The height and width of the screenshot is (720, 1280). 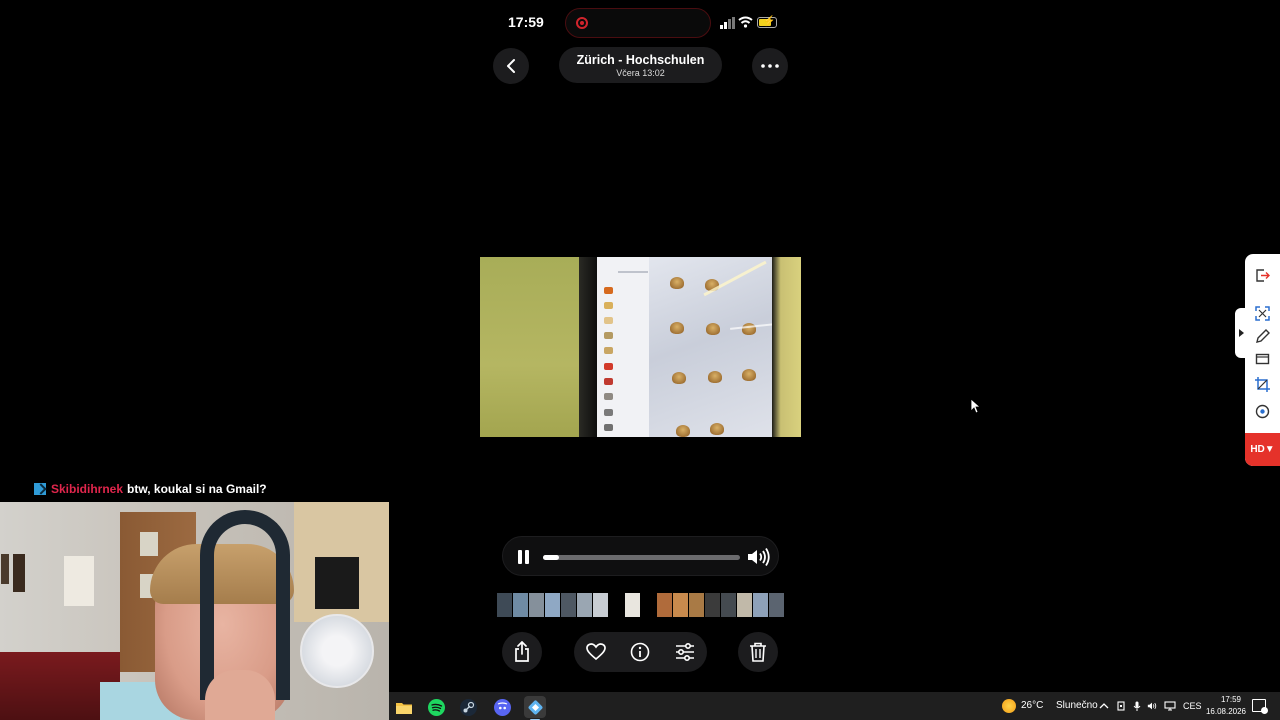 I want to click on spotify-icon, so click(x=436, y=707).